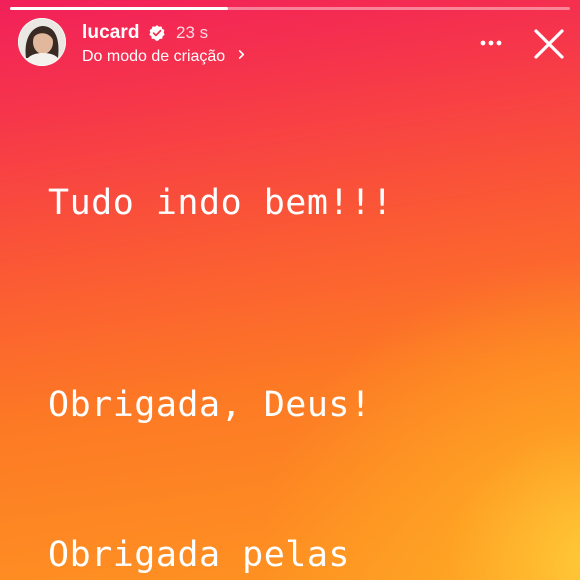 Image resolution: width=580 pixels, height=580 pixels. I want to click on story-progress-bar, so click(290, 8).